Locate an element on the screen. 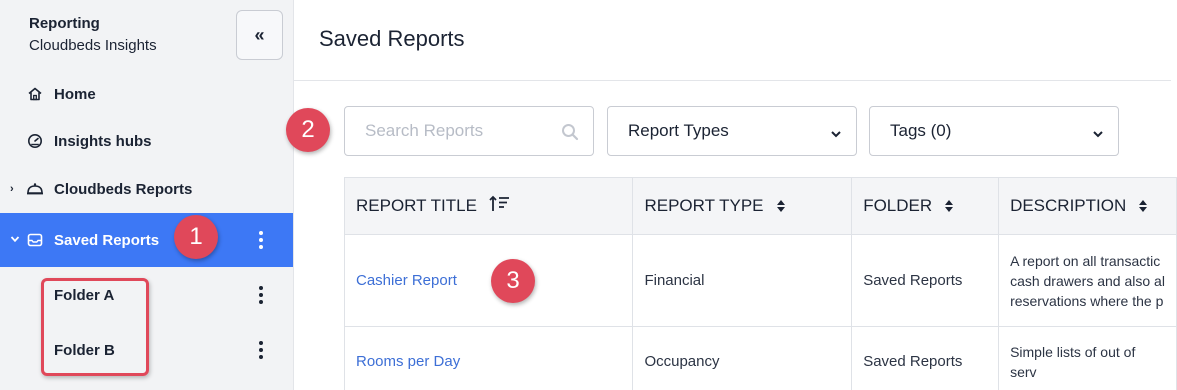 This screenshot has width=1177, height=390. report-type-cell: Financial is located at coordinates (742, 280).